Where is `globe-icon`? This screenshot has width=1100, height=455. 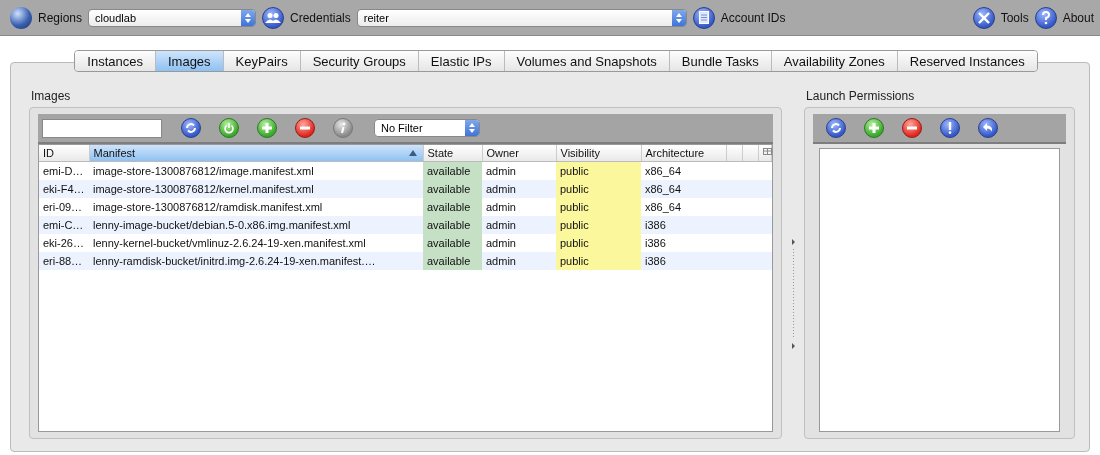
globe-icon is located at coordinates (21, 17).